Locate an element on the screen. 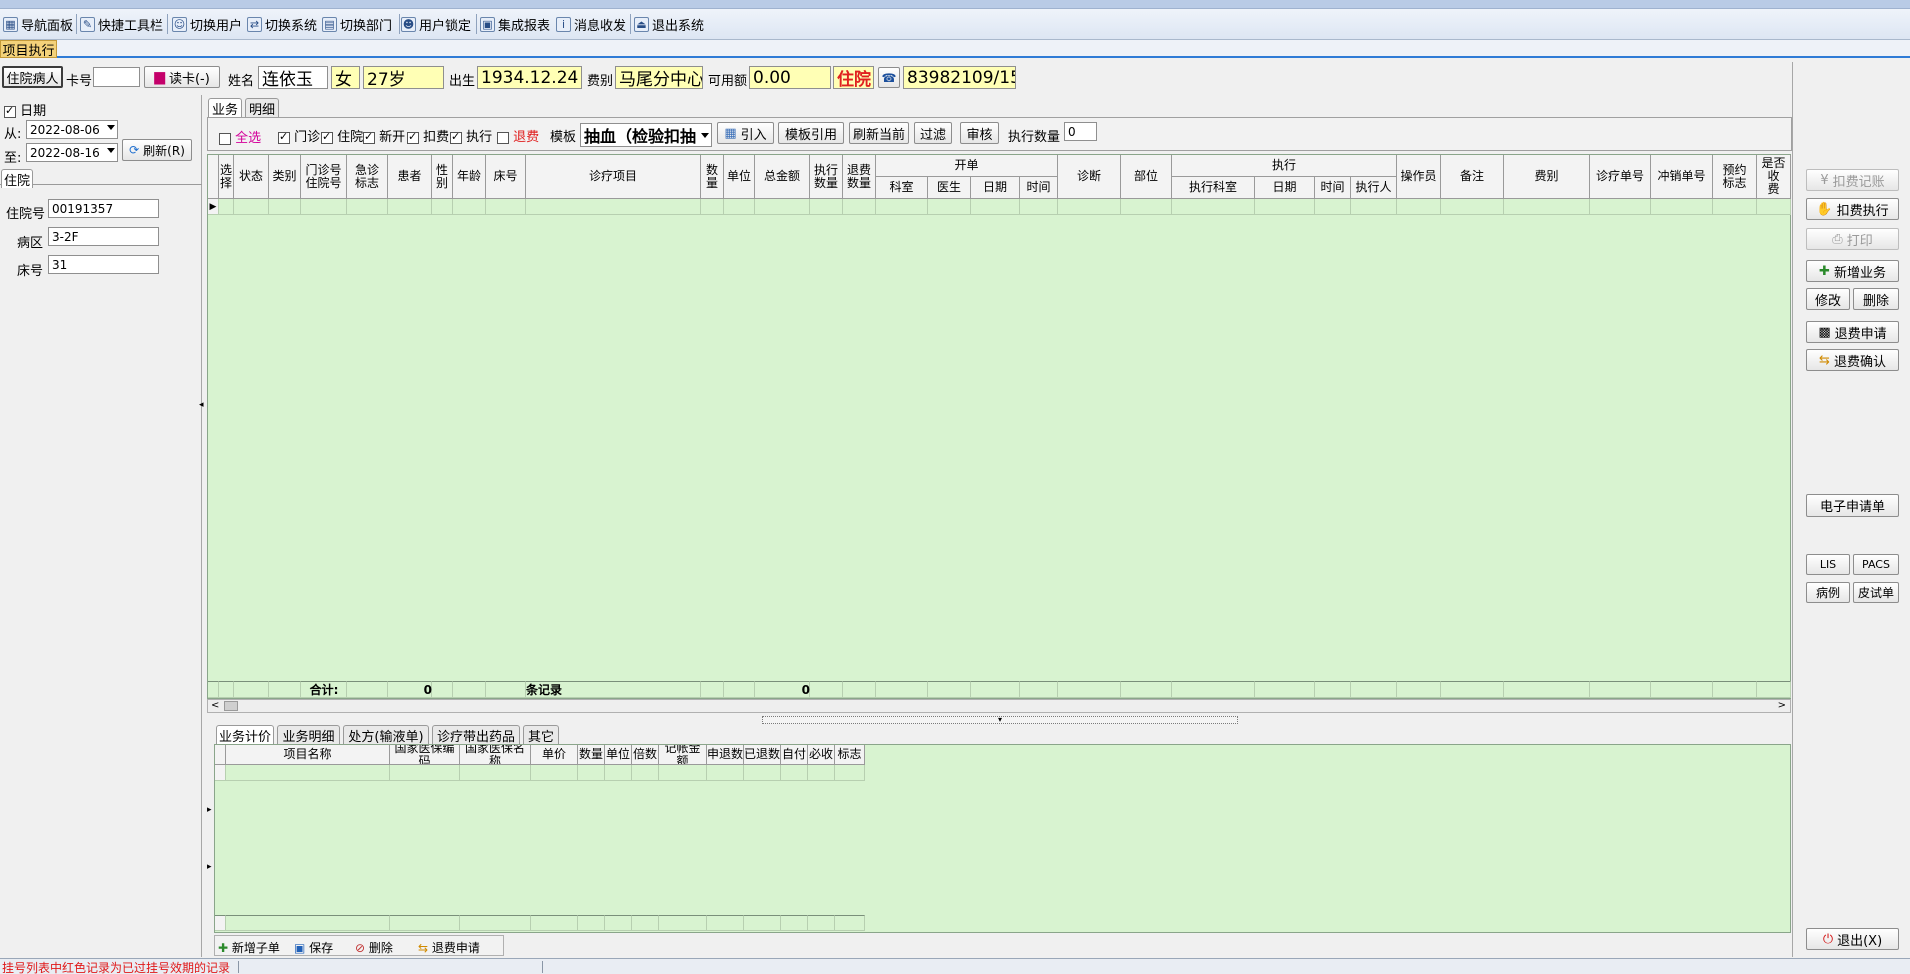  exit-button: ⏻ 退出(X) is located at coordinates (1852, 939).